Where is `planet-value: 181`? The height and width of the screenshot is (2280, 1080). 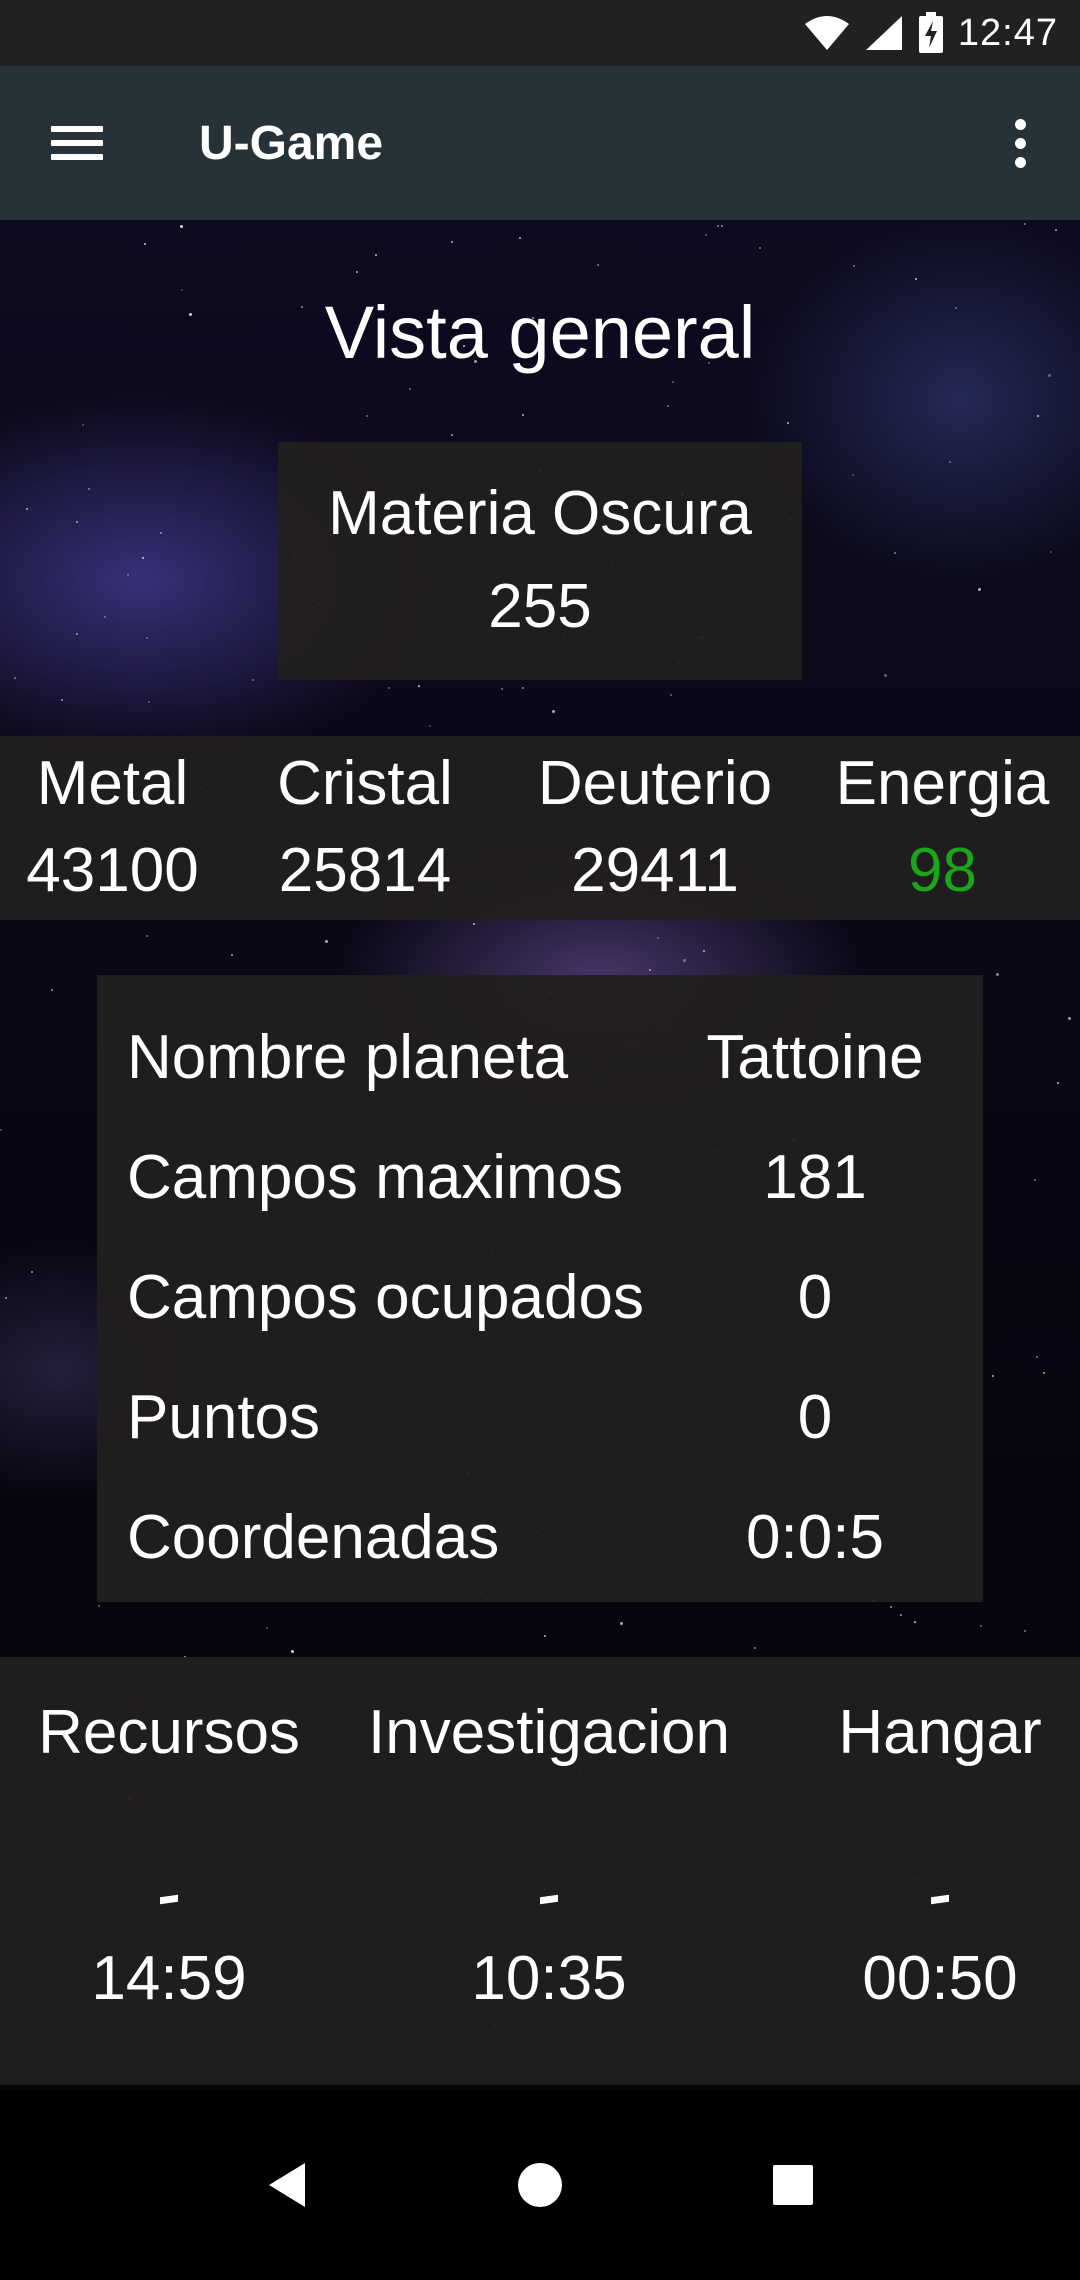 planet-value: 181 is located at coordinates (815, 1177).